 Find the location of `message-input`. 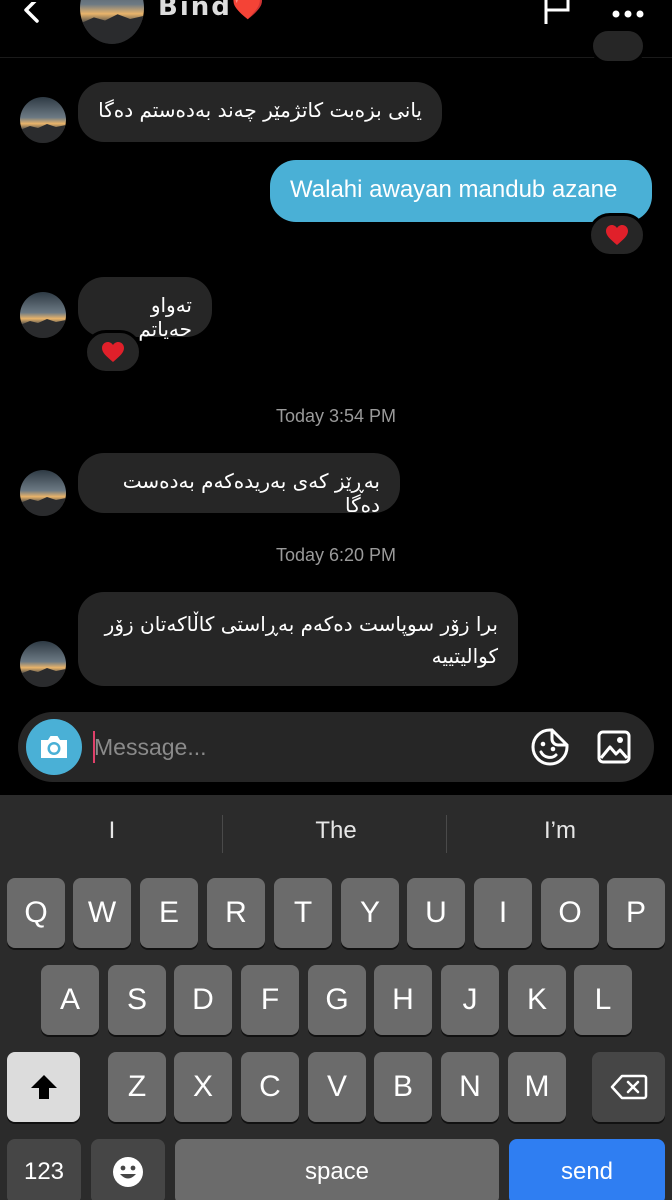

message-input is located at coordinates (304, 747).